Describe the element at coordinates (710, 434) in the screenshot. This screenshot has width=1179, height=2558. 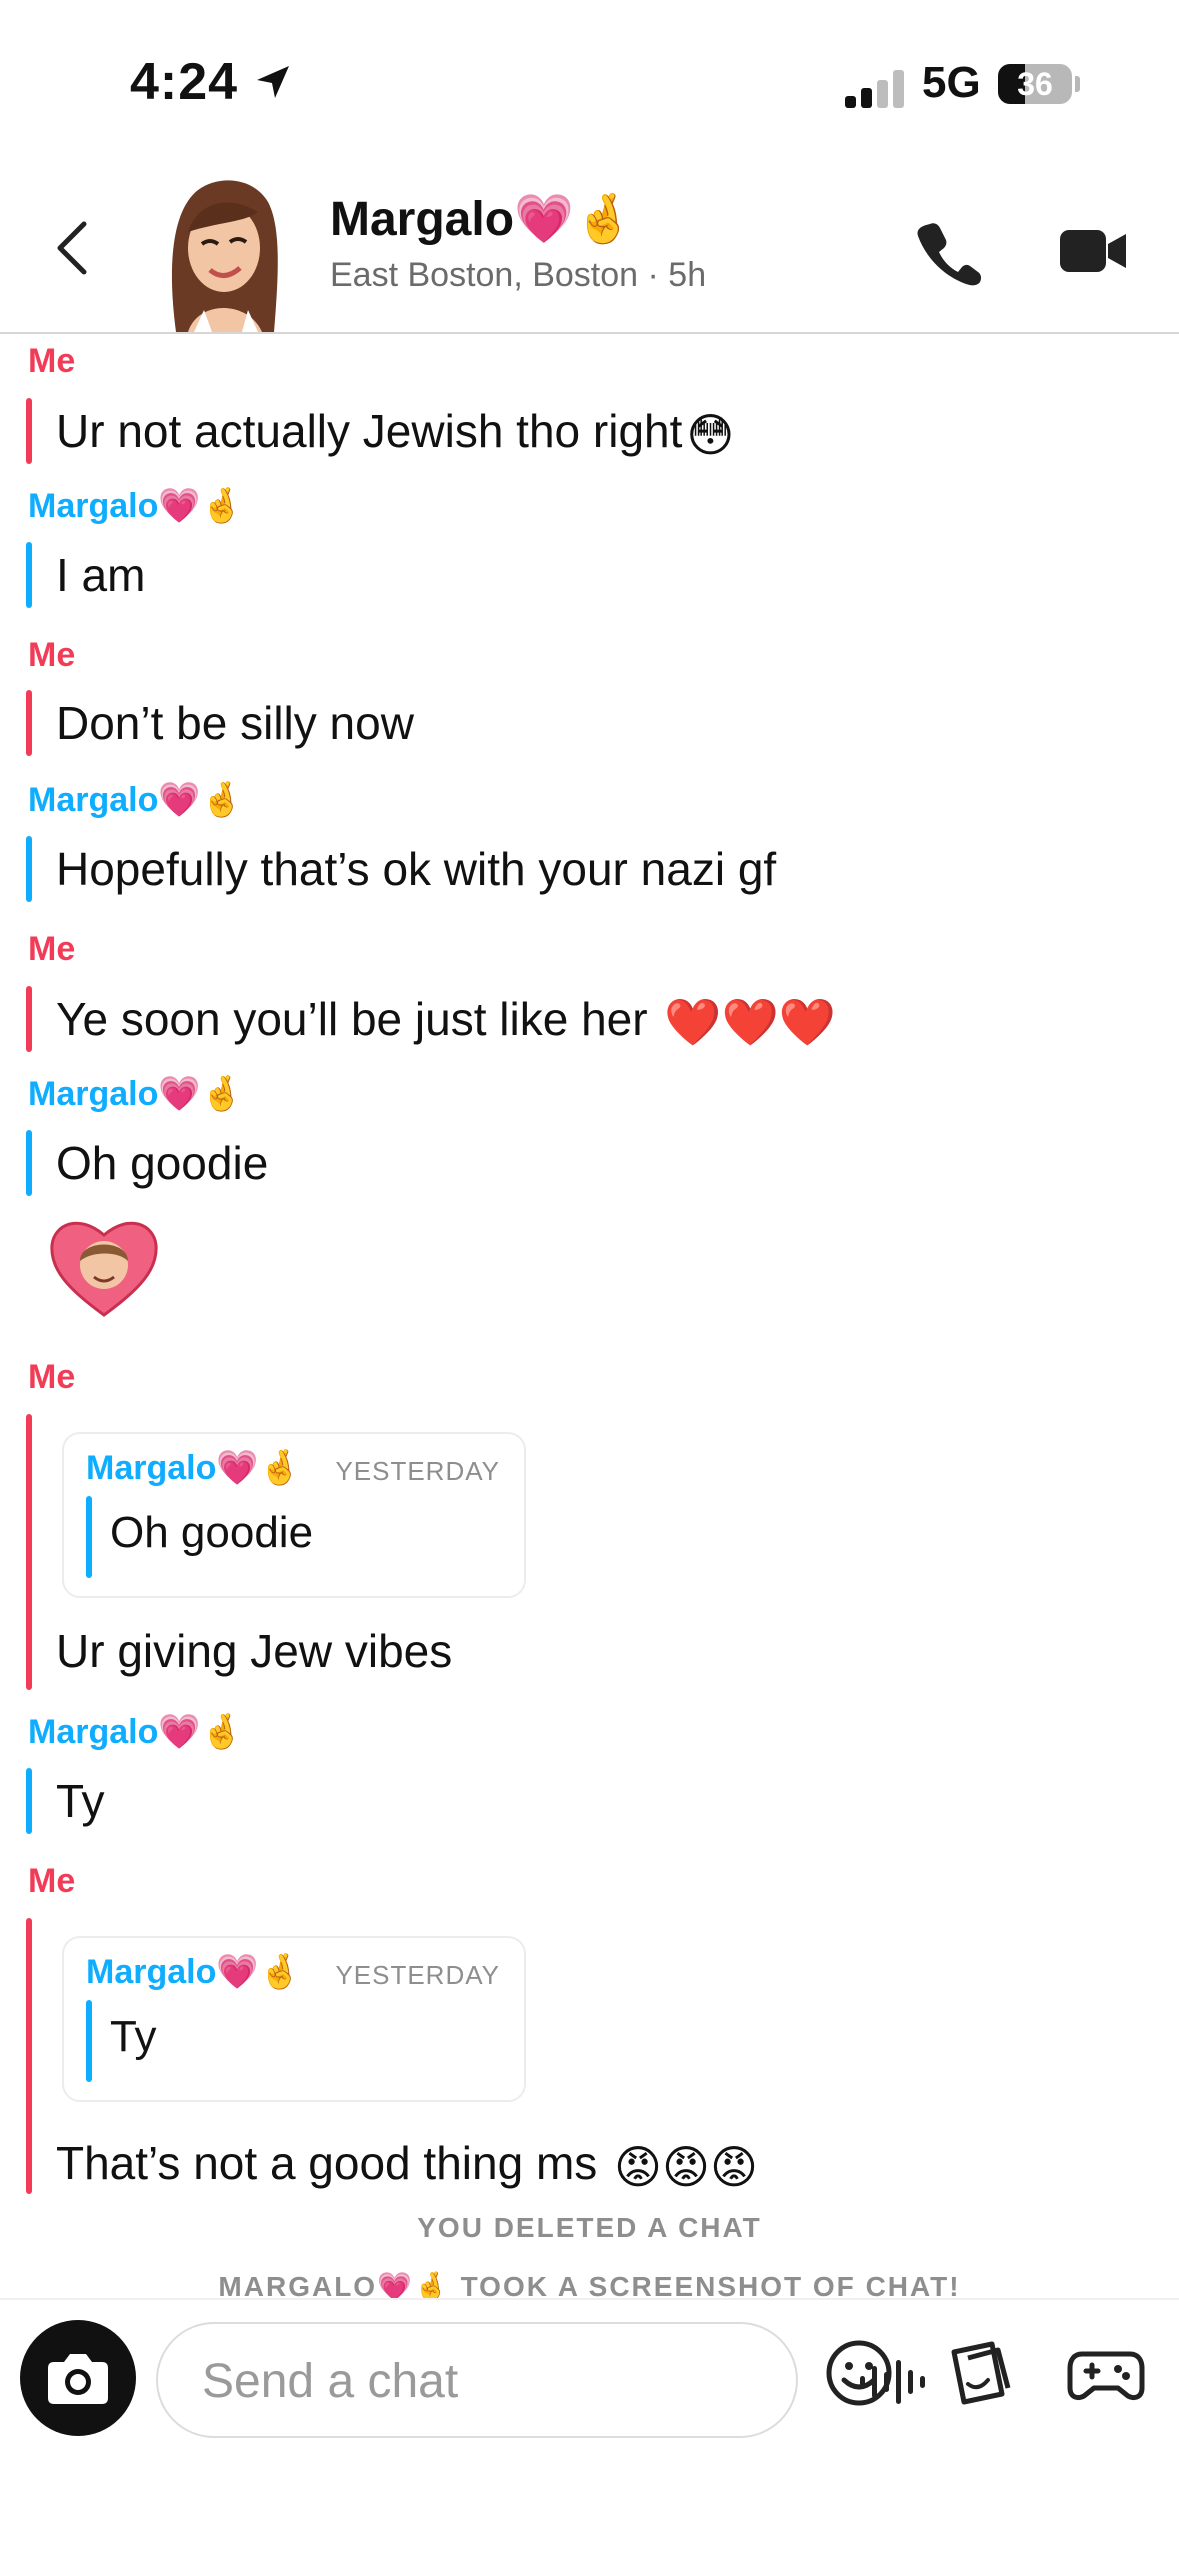
I see `flushed-emoji: 😳` at that location.